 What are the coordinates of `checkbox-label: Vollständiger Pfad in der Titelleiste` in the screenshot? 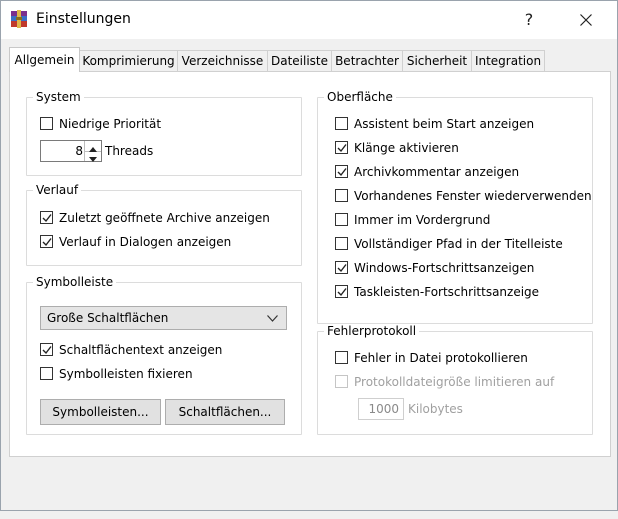 It's located at (458, 244).